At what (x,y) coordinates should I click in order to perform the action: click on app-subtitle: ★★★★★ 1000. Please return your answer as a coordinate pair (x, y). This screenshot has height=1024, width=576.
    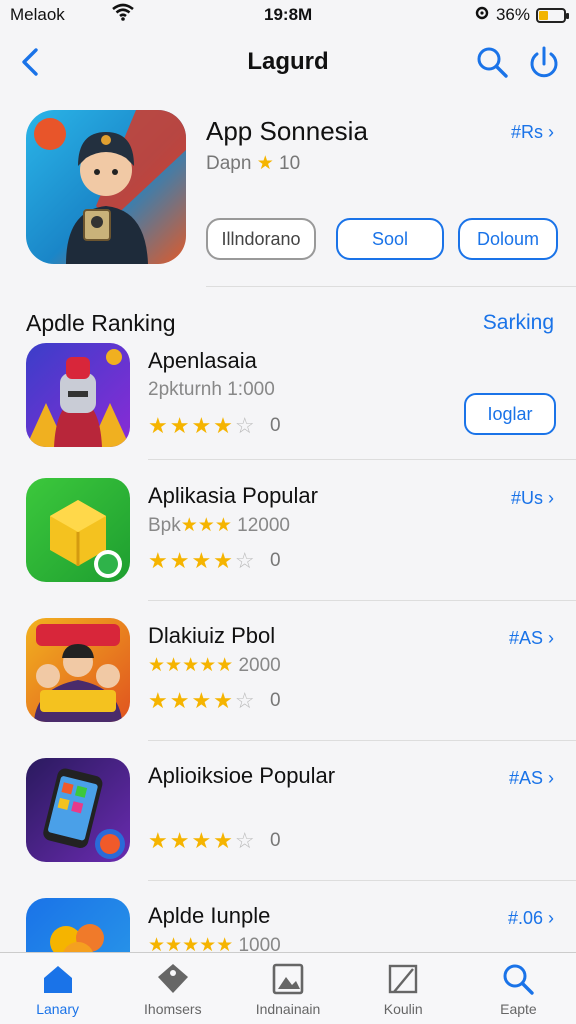
    Looking at the image, I should click on (214, 943).